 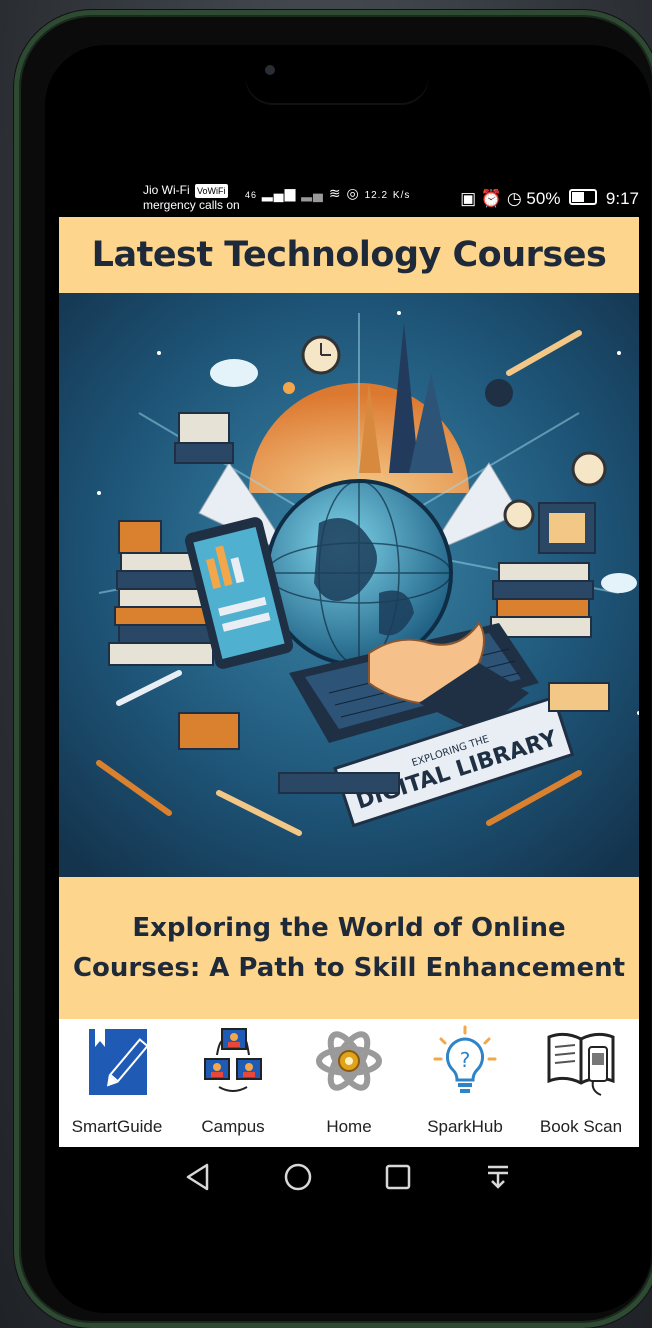 What do you see at coordinates (119, 1062) in the screenshot?
I see `smartguide-icon` at bounding box center [119, 1062].